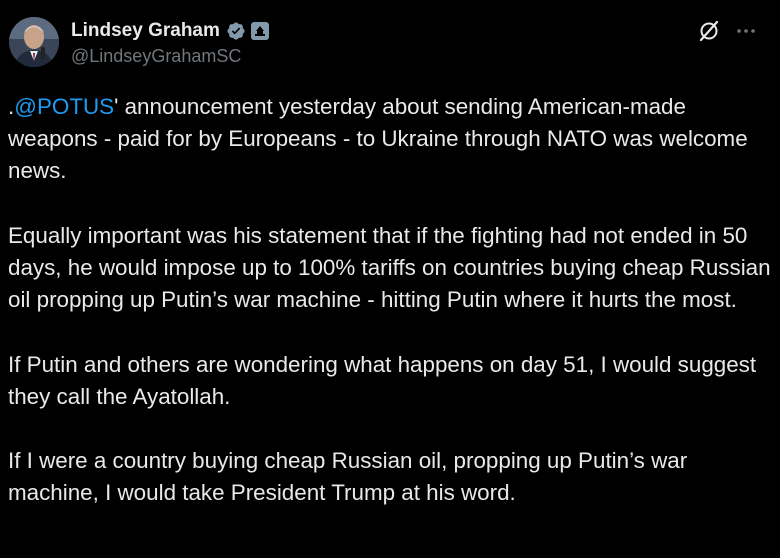 This screenshot has width=780, height=558. I want to click on author-name-row: Lindsey Graham, so click(170, 31).